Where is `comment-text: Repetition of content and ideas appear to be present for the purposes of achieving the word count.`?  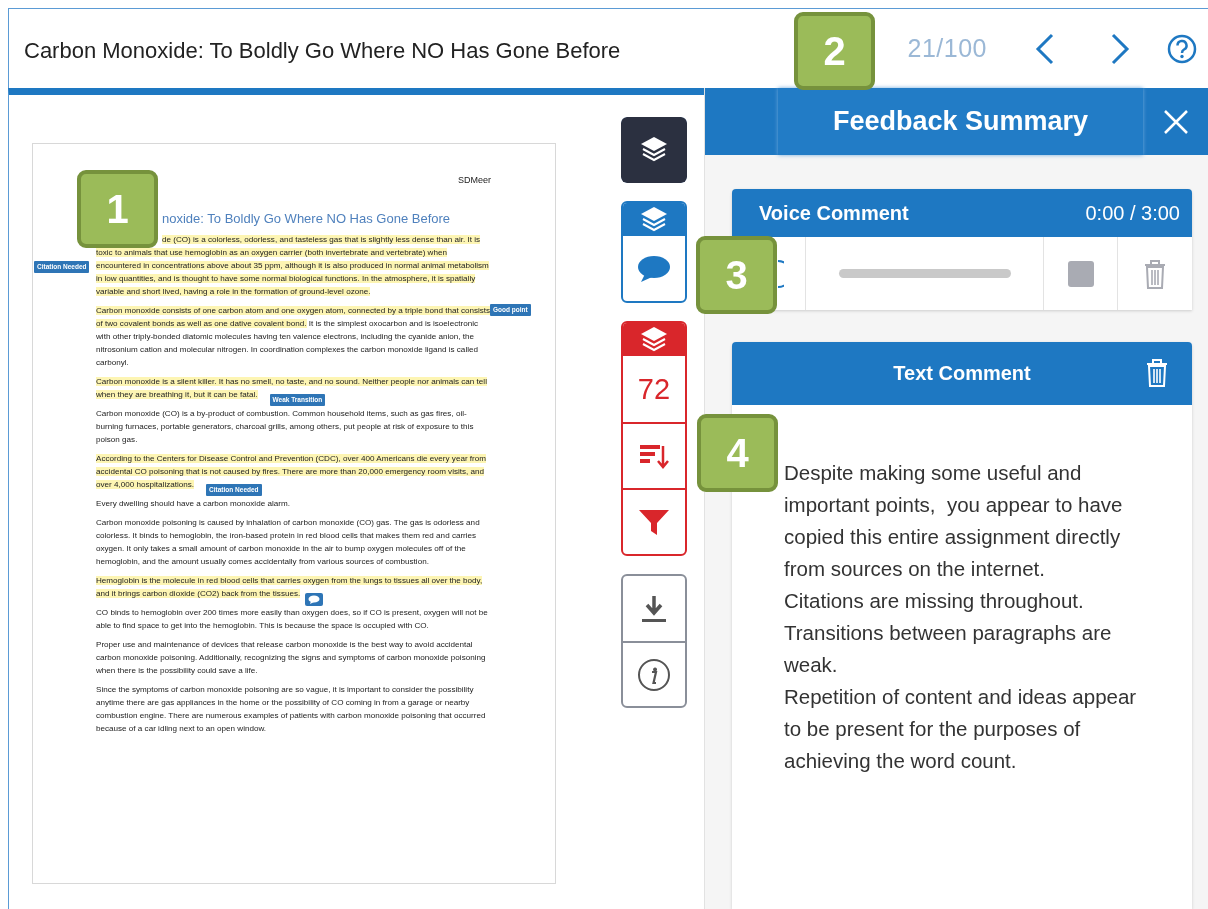 comment-text: Repetition of content and ideas appear to be present for the purposes of achieving the word count. is located at coordinates (961, 729).